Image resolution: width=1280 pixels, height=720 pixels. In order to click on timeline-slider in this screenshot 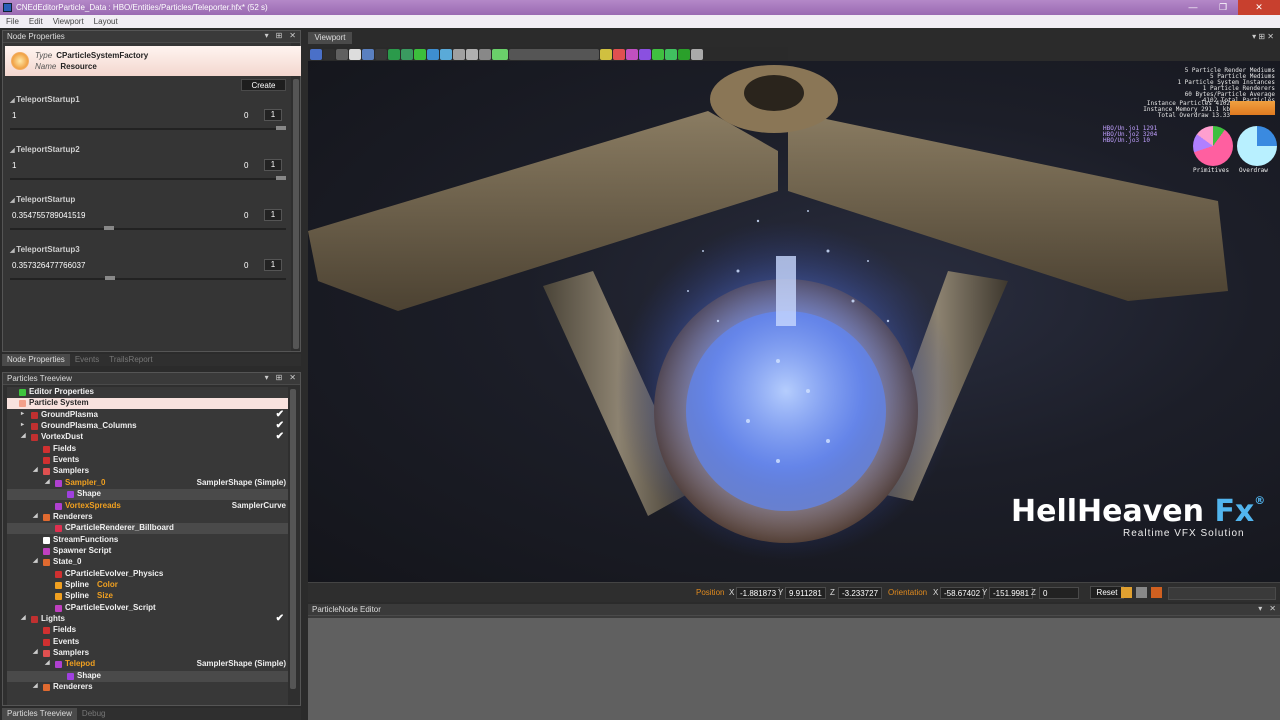, I will do `click(554, 54)`.